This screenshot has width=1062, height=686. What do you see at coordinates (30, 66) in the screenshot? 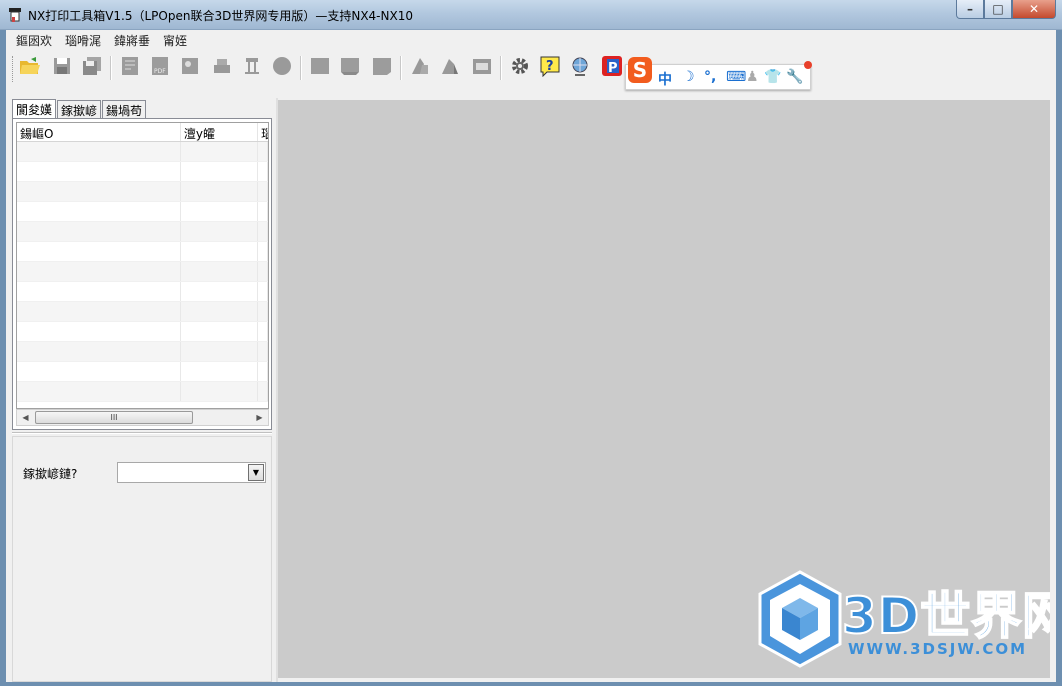
I see `open-folder-button` at bounding box center [30, 66].